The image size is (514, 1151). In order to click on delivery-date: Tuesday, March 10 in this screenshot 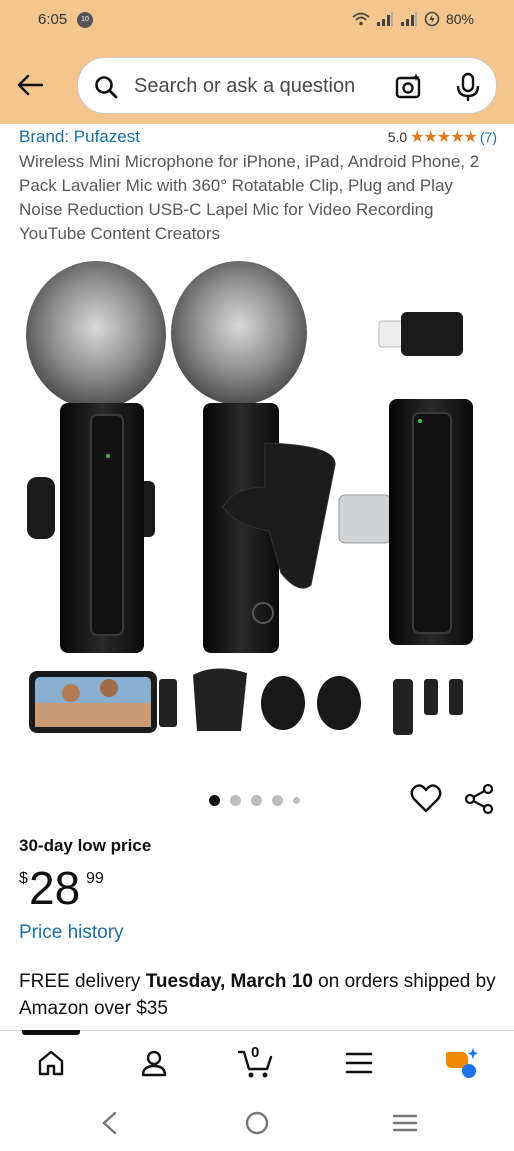, I will do `click(229, 981)`.